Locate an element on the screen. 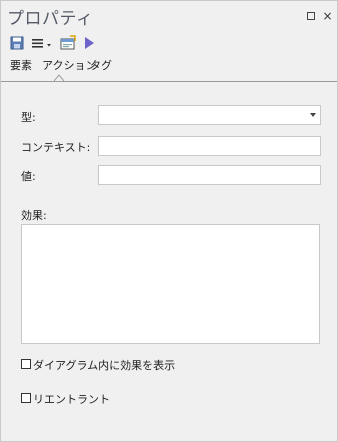  run-icon is located at coordinates (89, 43).